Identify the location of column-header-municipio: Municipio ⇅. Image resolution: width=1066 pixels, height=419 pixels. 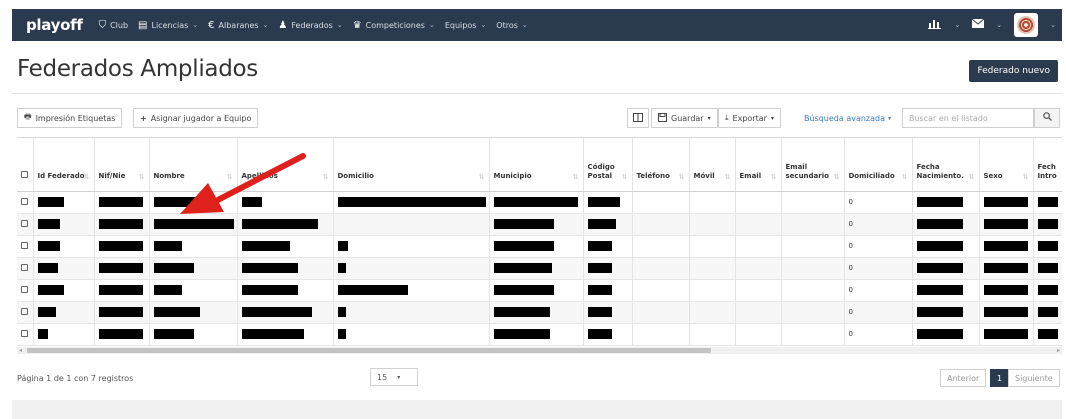
(536, 165).